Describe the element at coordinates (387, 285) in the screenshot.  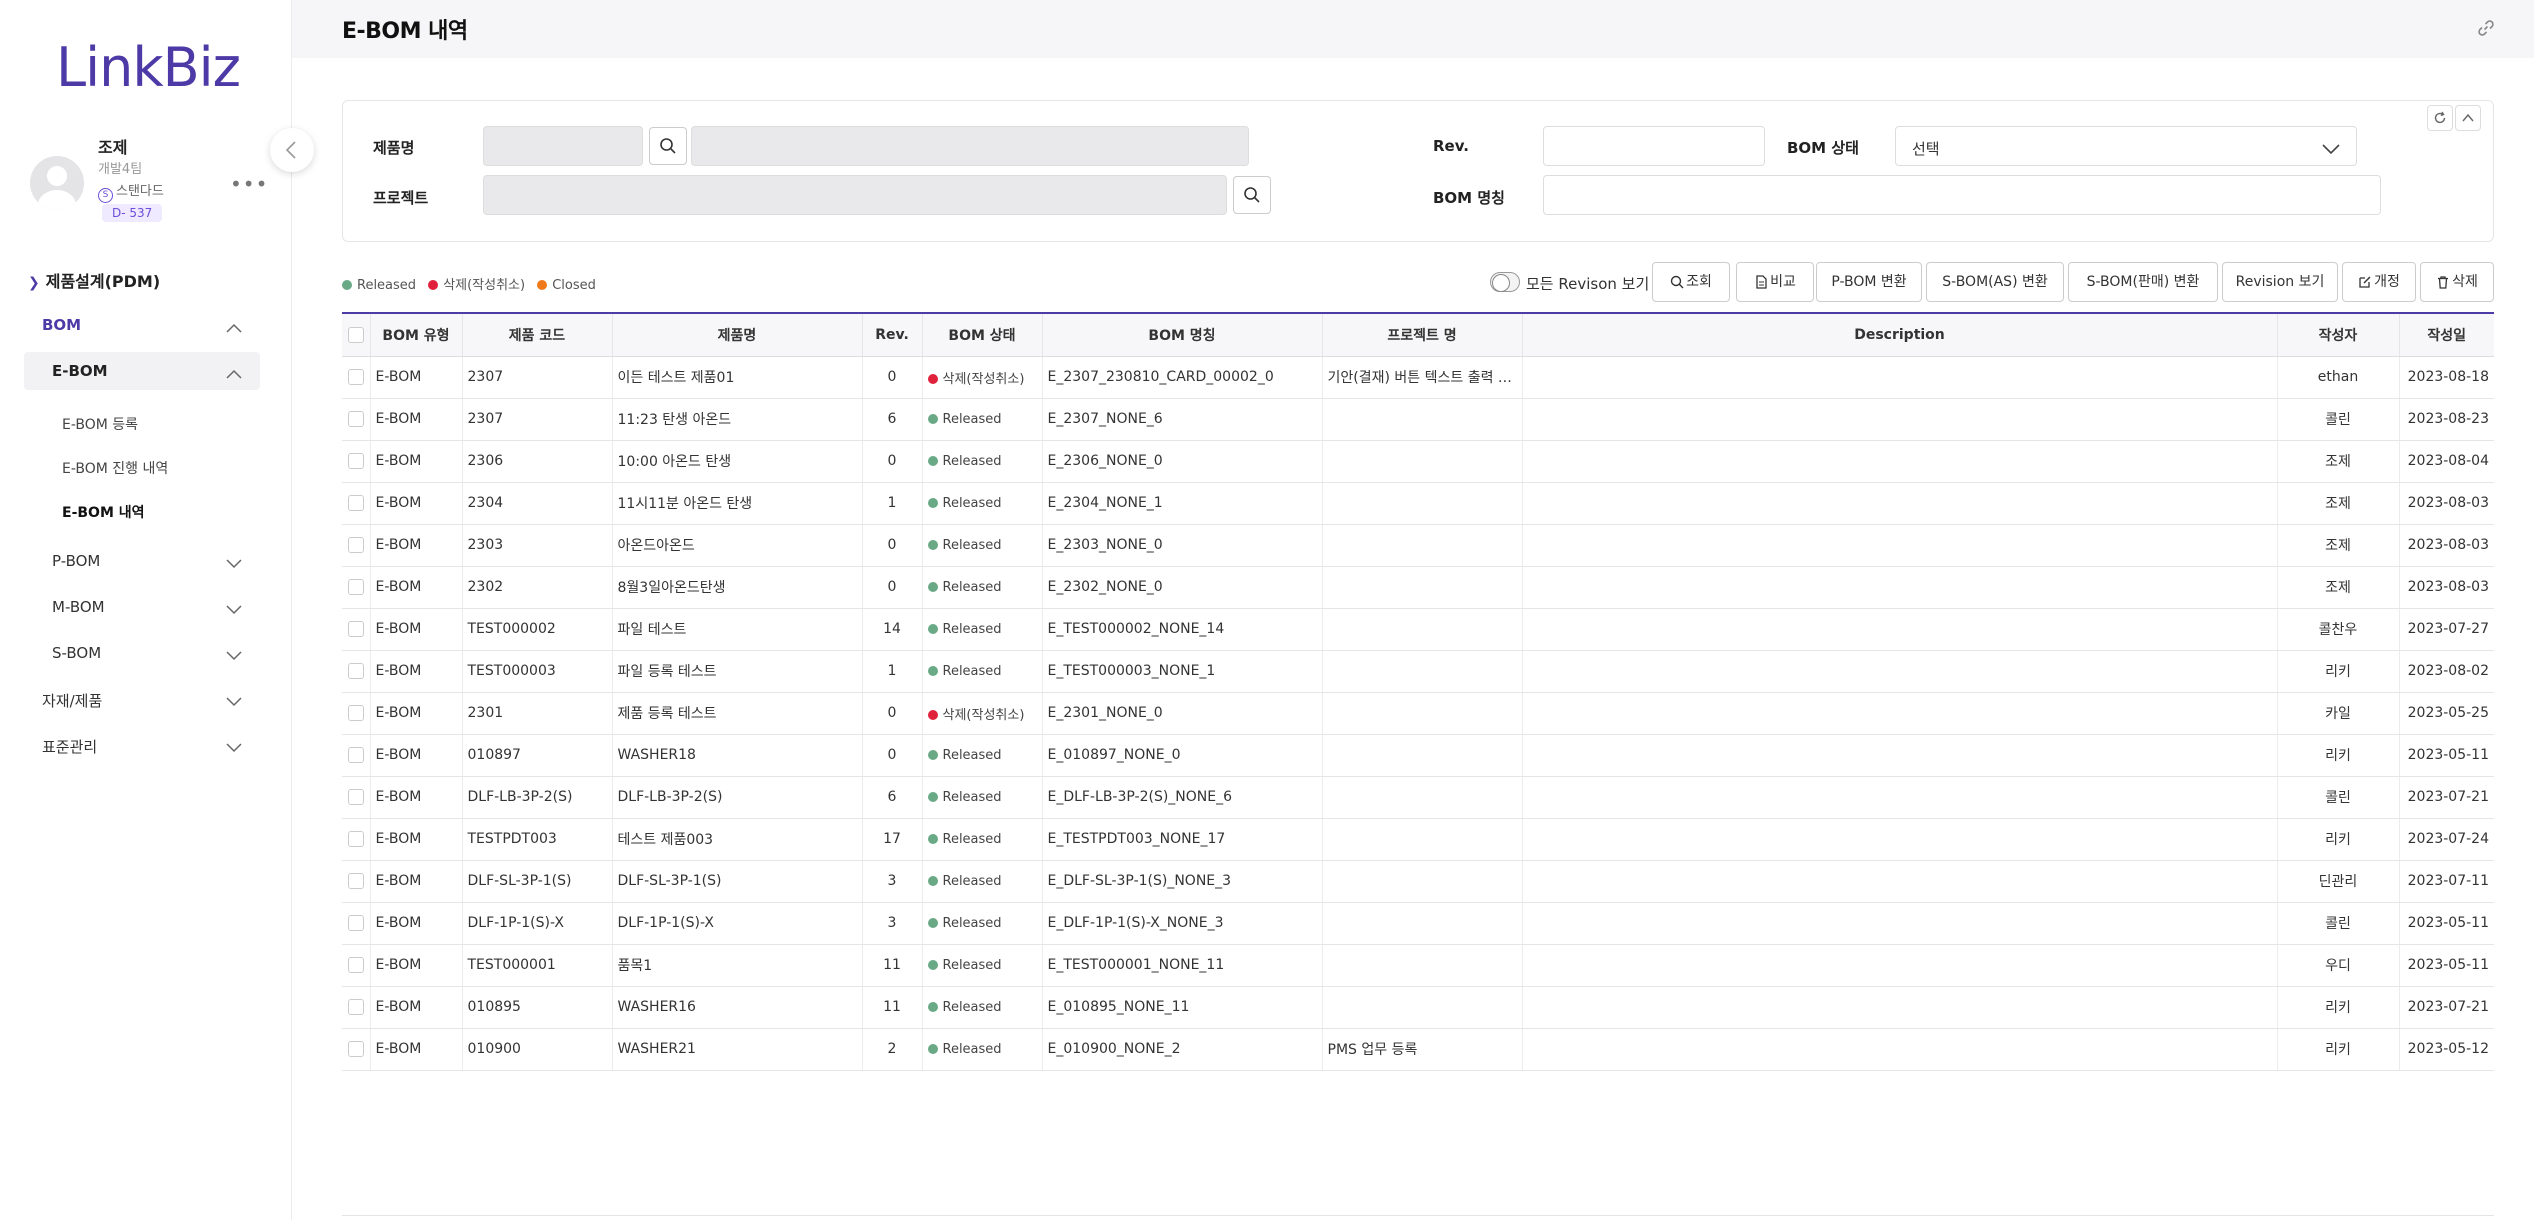
I see `legend-released: Released` at that location.